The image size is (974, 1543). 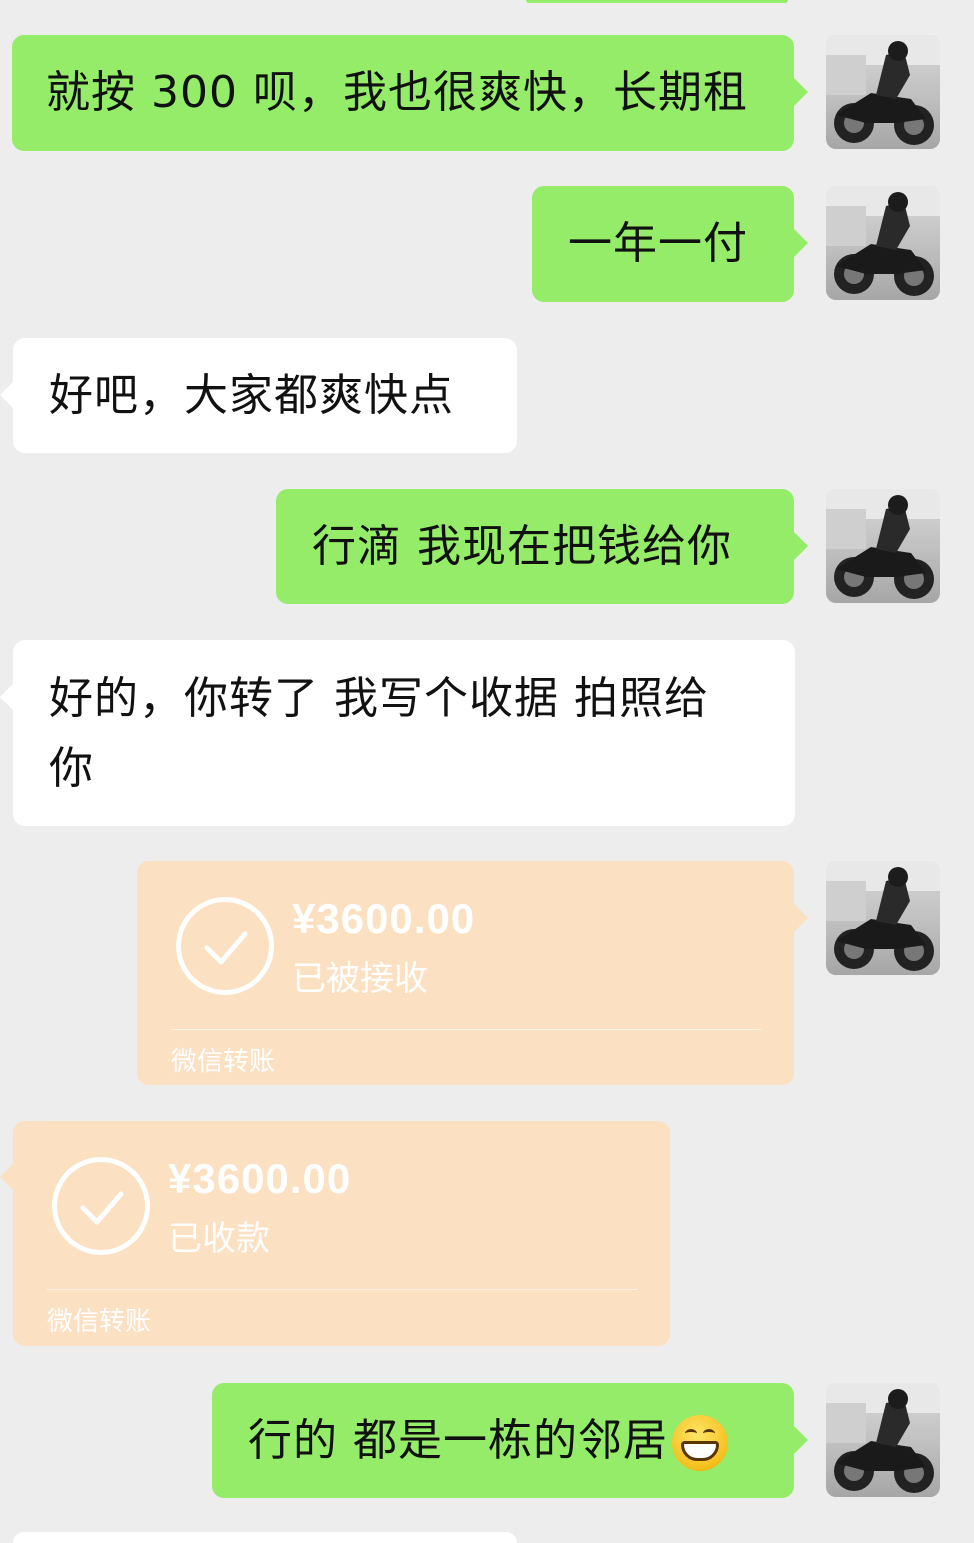 What do you see at coordinates (360, 979) in the screenshot?
I see `transfer-status: 已被接收` at bounding box center [360, 979].